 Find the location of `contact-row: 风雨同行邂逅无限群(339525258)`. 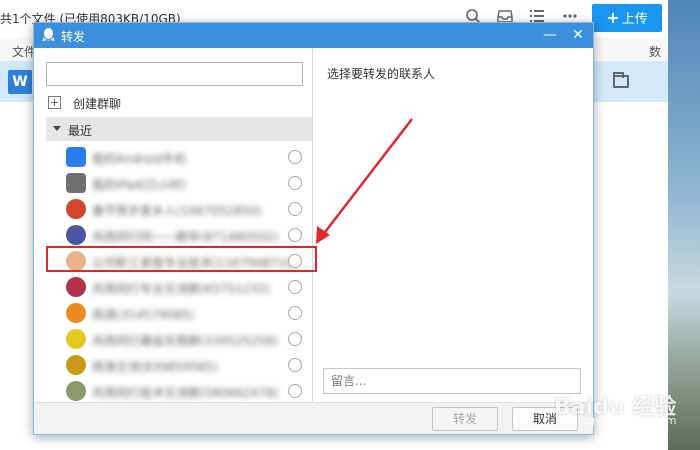

contact-row: 风雨同行邂逅无限群(339525258) is located at coordinates (179, 339).